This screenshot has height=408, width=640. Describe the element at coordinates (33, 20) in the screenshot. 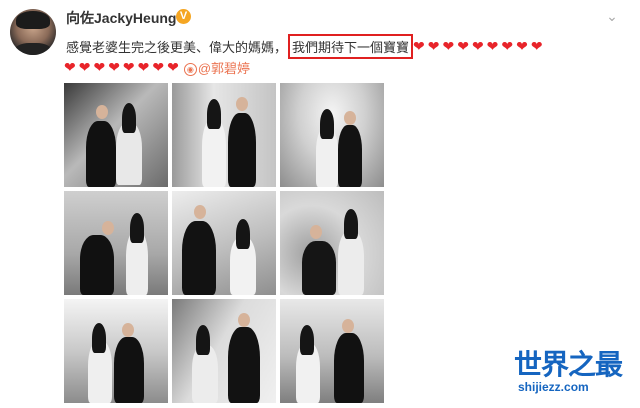

I see `avatar-hair` at that location.